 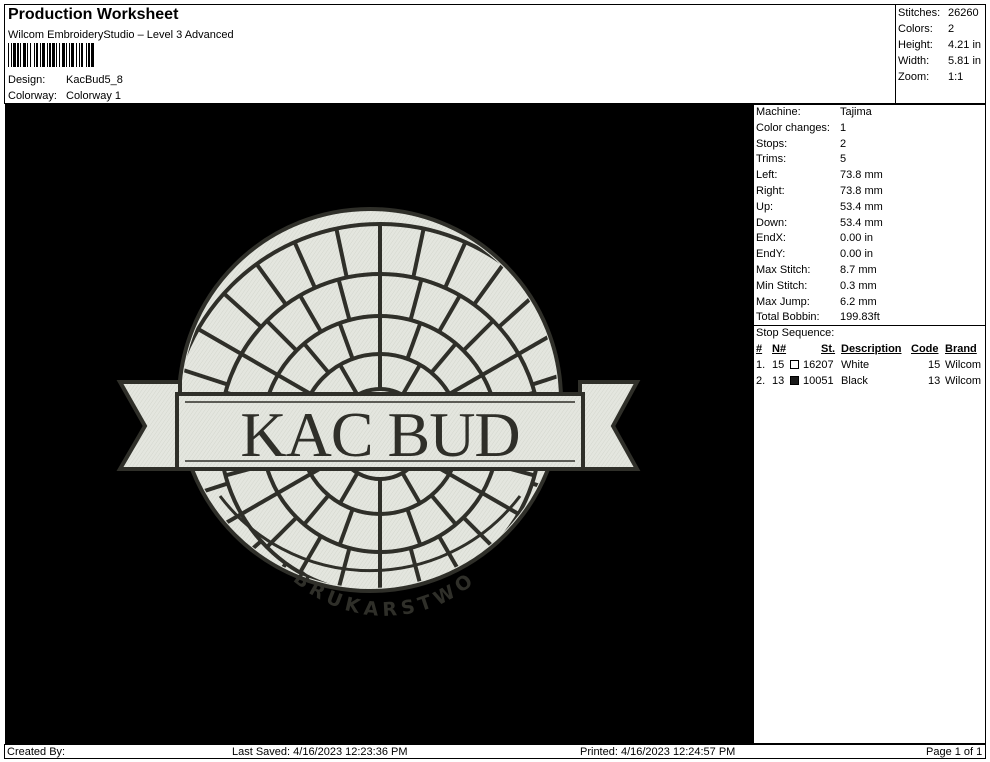 I want to click on max-jump-value: 6.2 mm, so click(x=858, y=302).